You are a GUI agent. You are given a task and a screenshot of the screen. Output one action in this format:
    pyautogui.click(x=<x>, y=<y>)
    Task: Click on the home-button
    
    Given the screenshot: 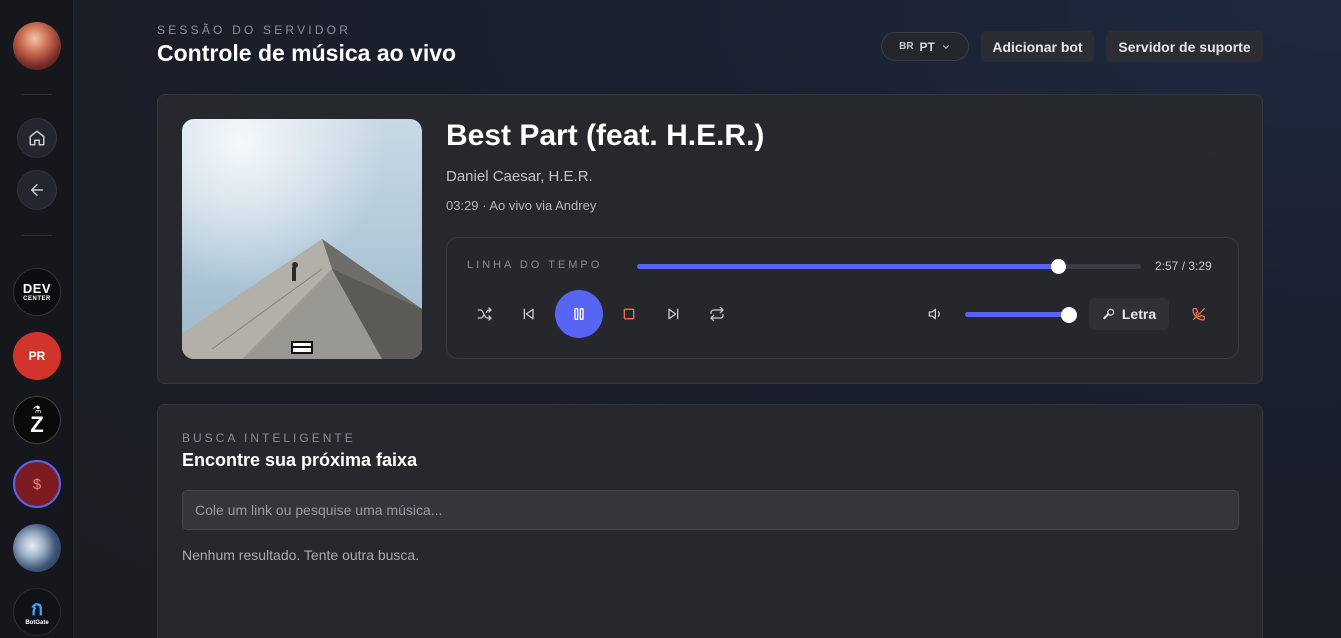 What is the action you would take?
    pyautogui.click(x=37, y=138)
    